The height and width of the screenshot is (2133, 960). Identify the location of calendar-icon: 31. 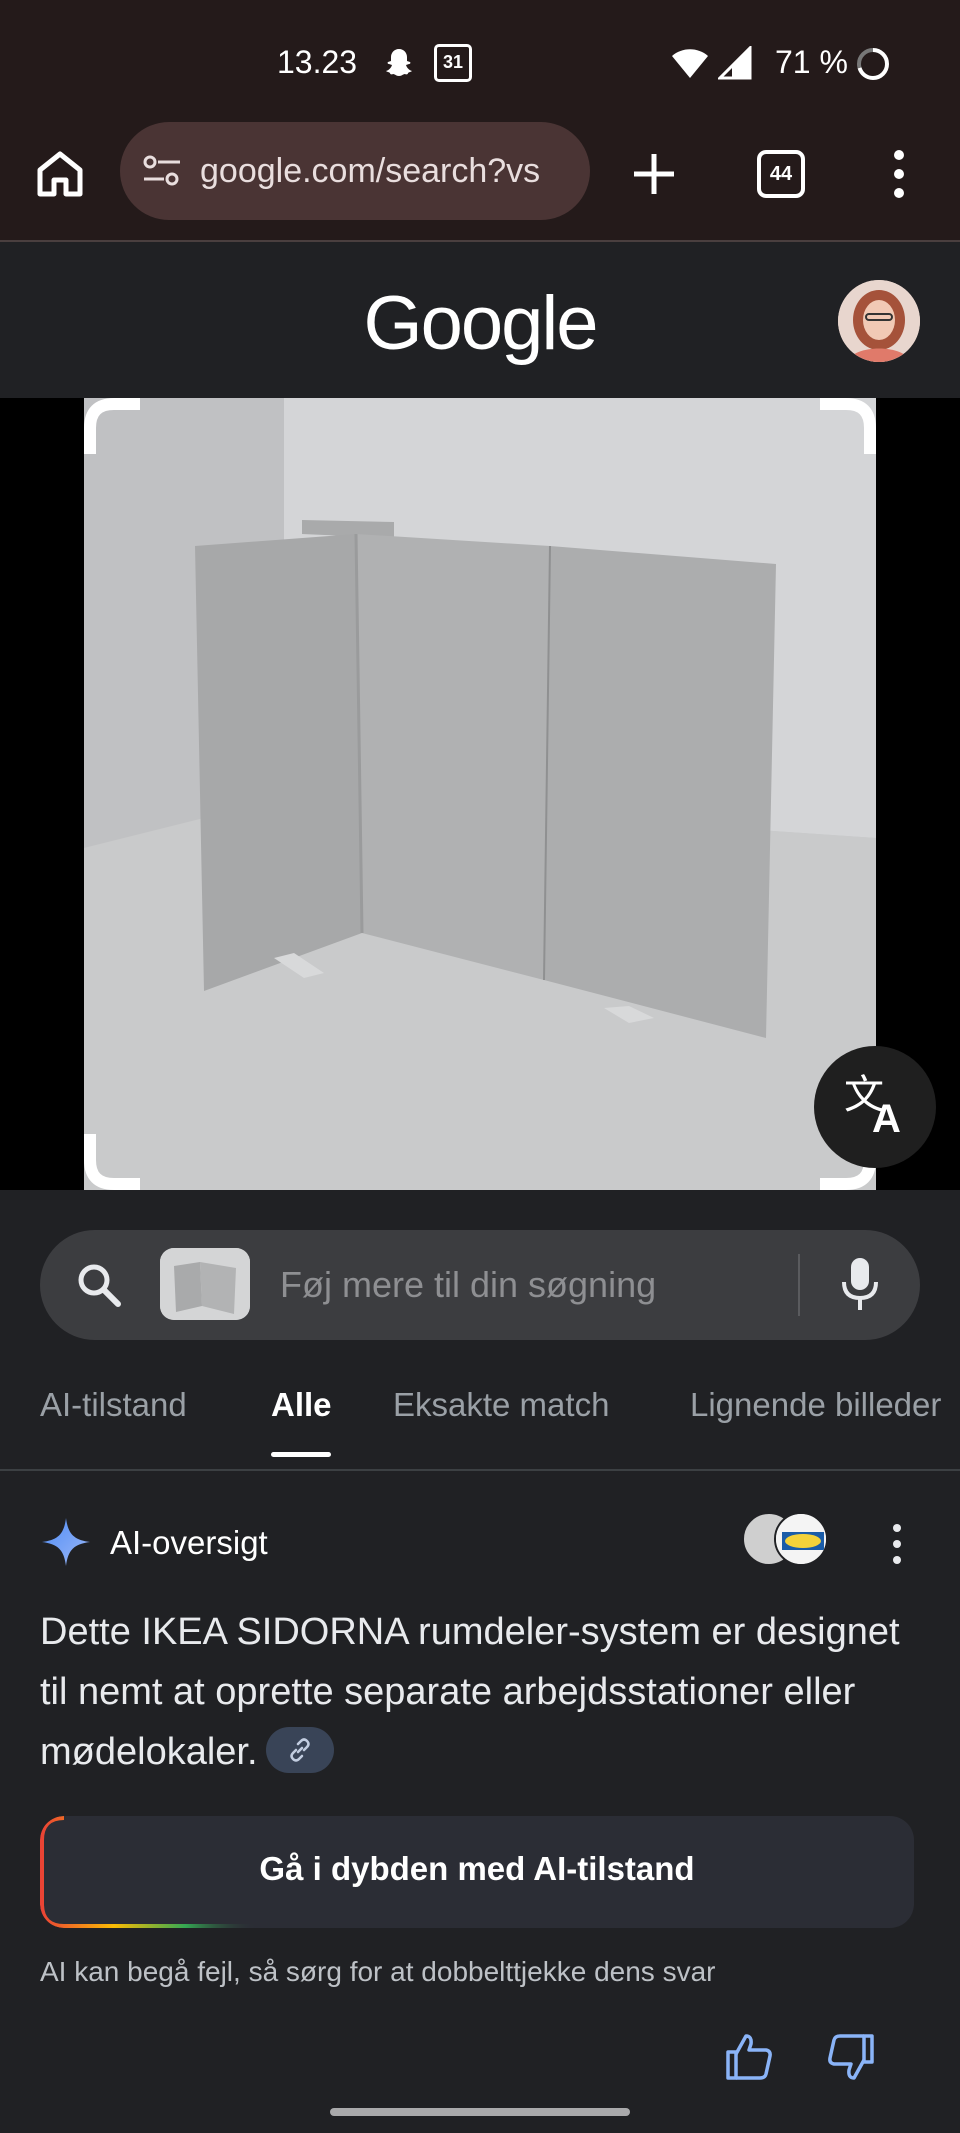
(453, 63).